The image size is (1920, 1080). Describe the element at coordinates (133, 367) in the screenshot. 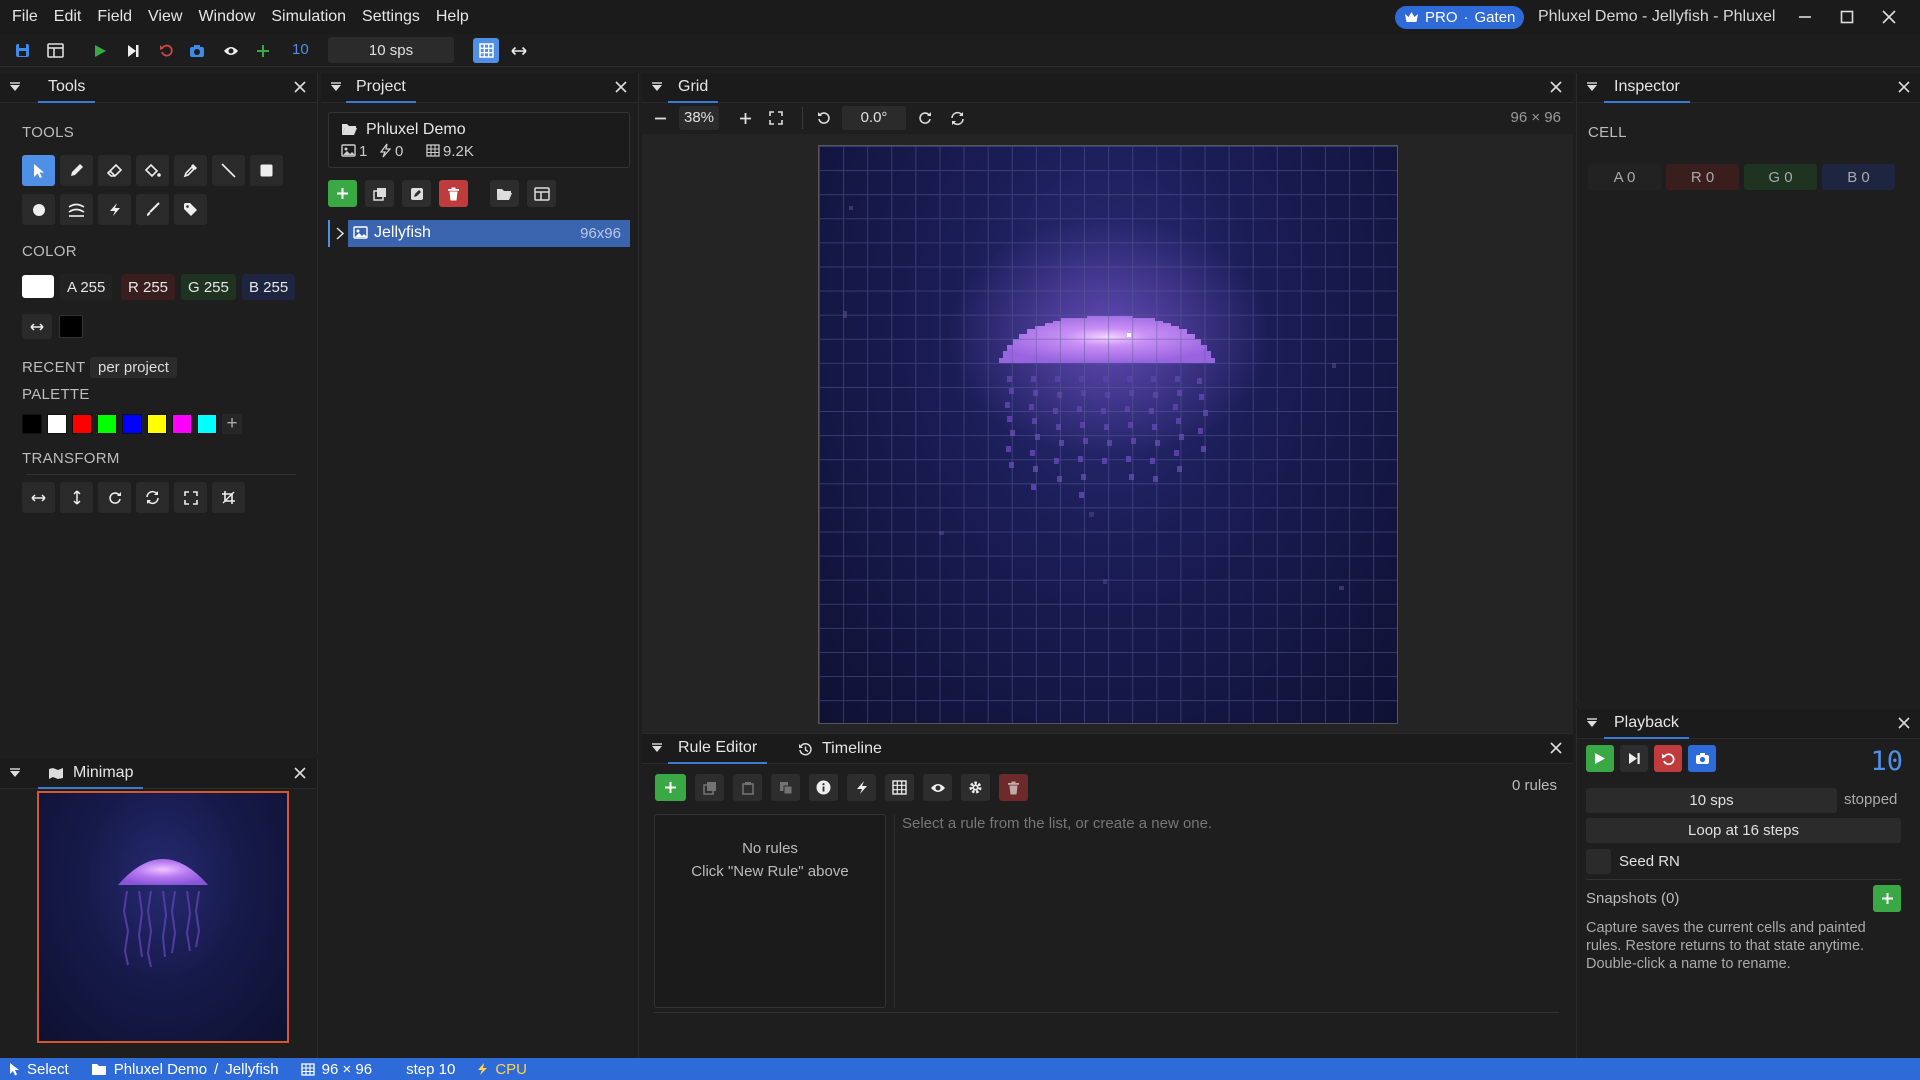

I see `recent-scope: per project` at that location.